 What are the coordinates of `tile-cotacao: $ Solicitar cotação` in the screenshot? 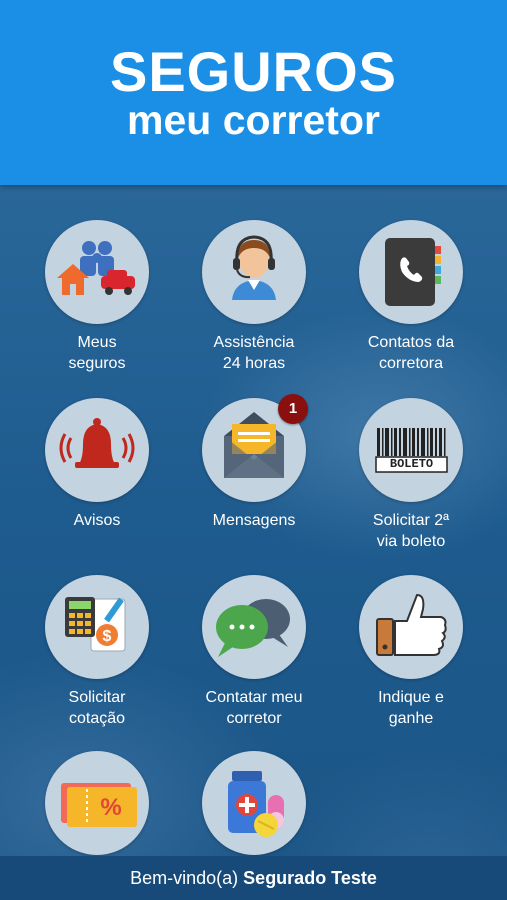 It's located at (97, 652).